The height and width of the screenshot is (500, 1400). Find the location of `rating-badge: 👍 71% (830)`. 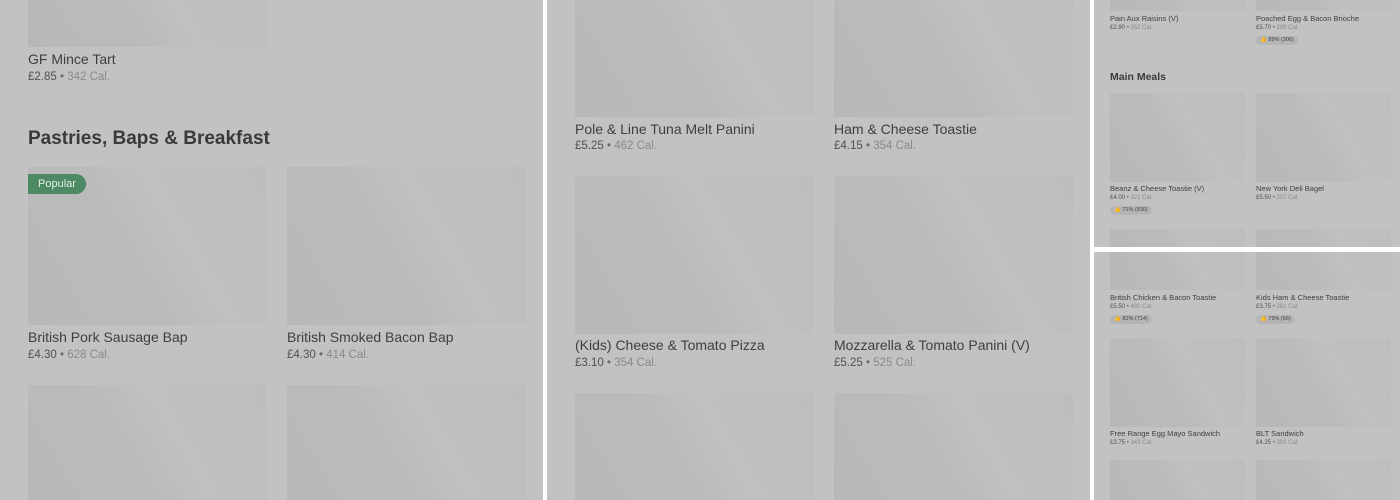

rating-badge: 👍 71% (830) is located at coordinates (1131, 210).